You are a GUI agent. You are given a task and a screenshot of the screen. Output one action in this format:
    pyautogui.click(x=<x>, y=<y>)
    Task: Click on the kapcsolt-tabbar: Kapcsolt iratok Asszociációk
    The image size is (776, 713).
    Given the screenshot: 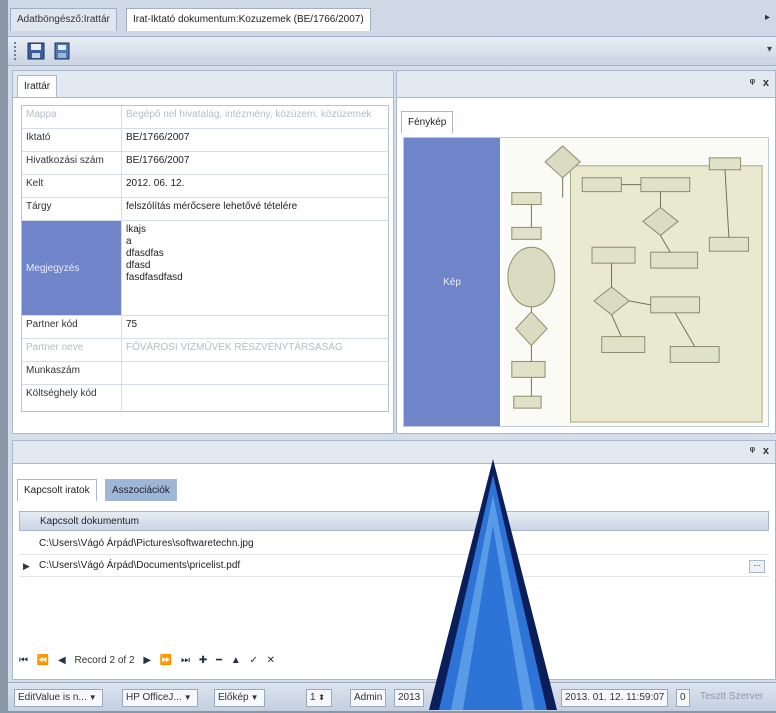 What is the action you would take?
    pyautogui.click(x=394, y=483)
    